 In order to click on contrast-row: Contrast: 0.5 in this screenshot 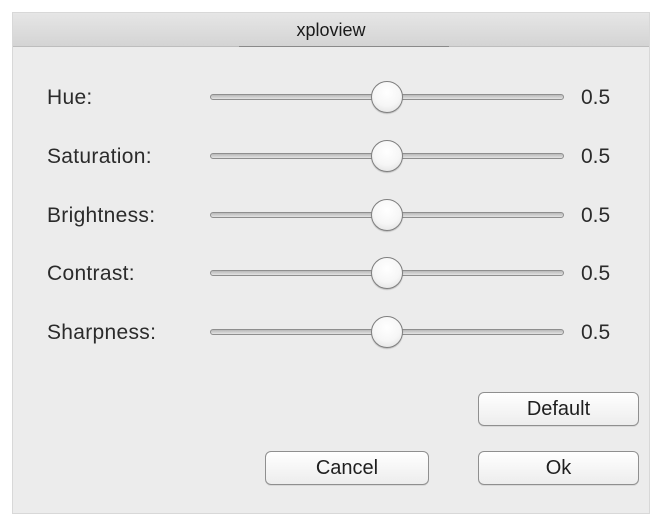, I will do `click(331, 274)`.